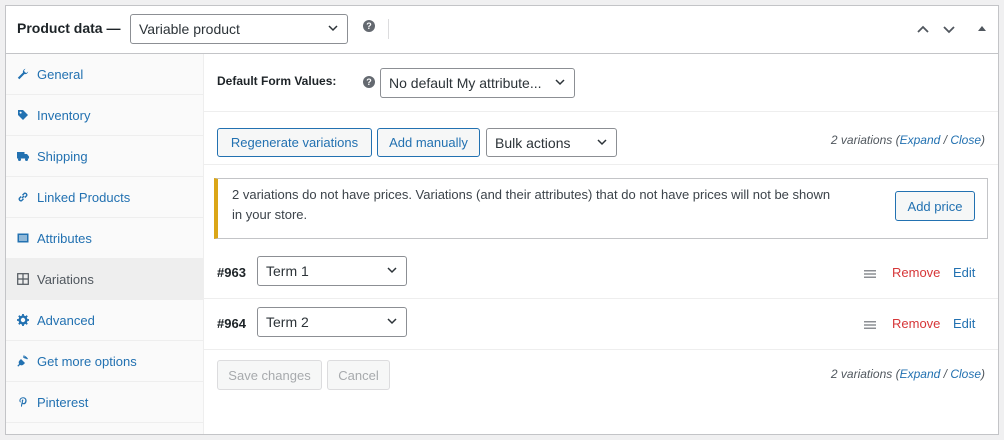 The height and width of the screenshot is (440, 1004). I want to click on move-down-icon, so click(949, 29).